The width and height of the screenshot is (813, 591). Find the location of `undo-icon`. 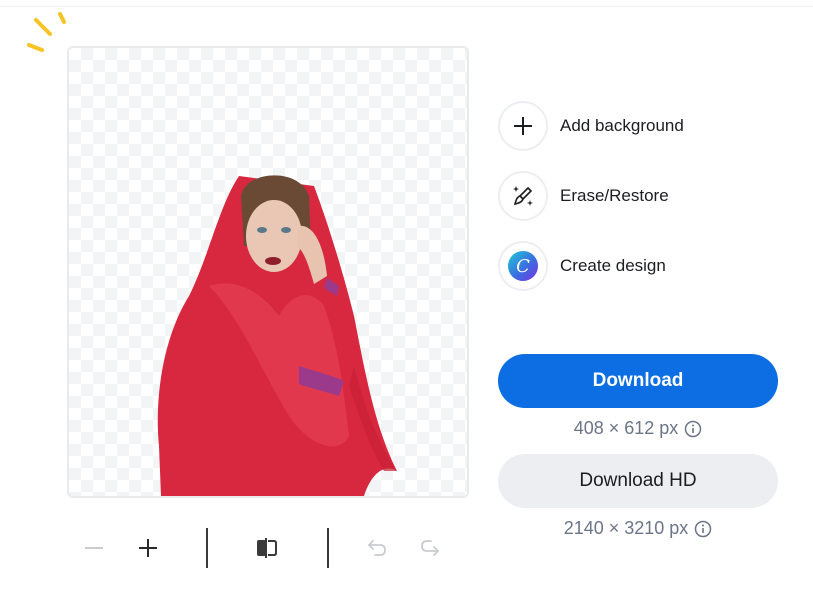

undo-icon is located at coordinates (377, 548).